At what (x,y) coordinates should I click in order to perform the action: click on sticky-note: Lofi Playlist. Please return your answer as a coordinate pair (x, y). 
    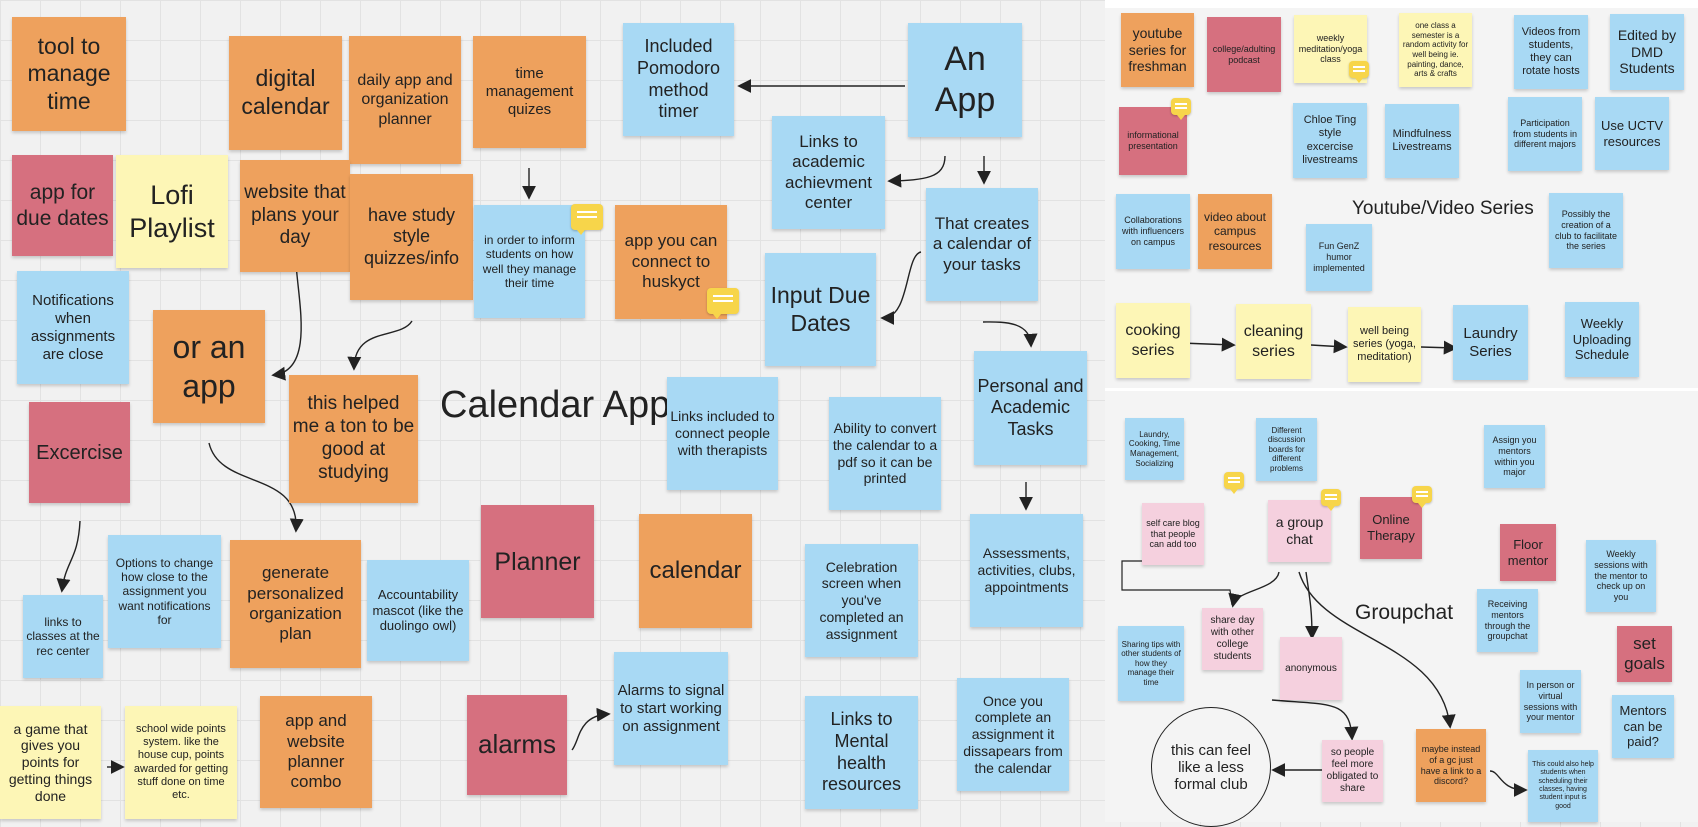
    Looking at the image, I should click on (172, 211).